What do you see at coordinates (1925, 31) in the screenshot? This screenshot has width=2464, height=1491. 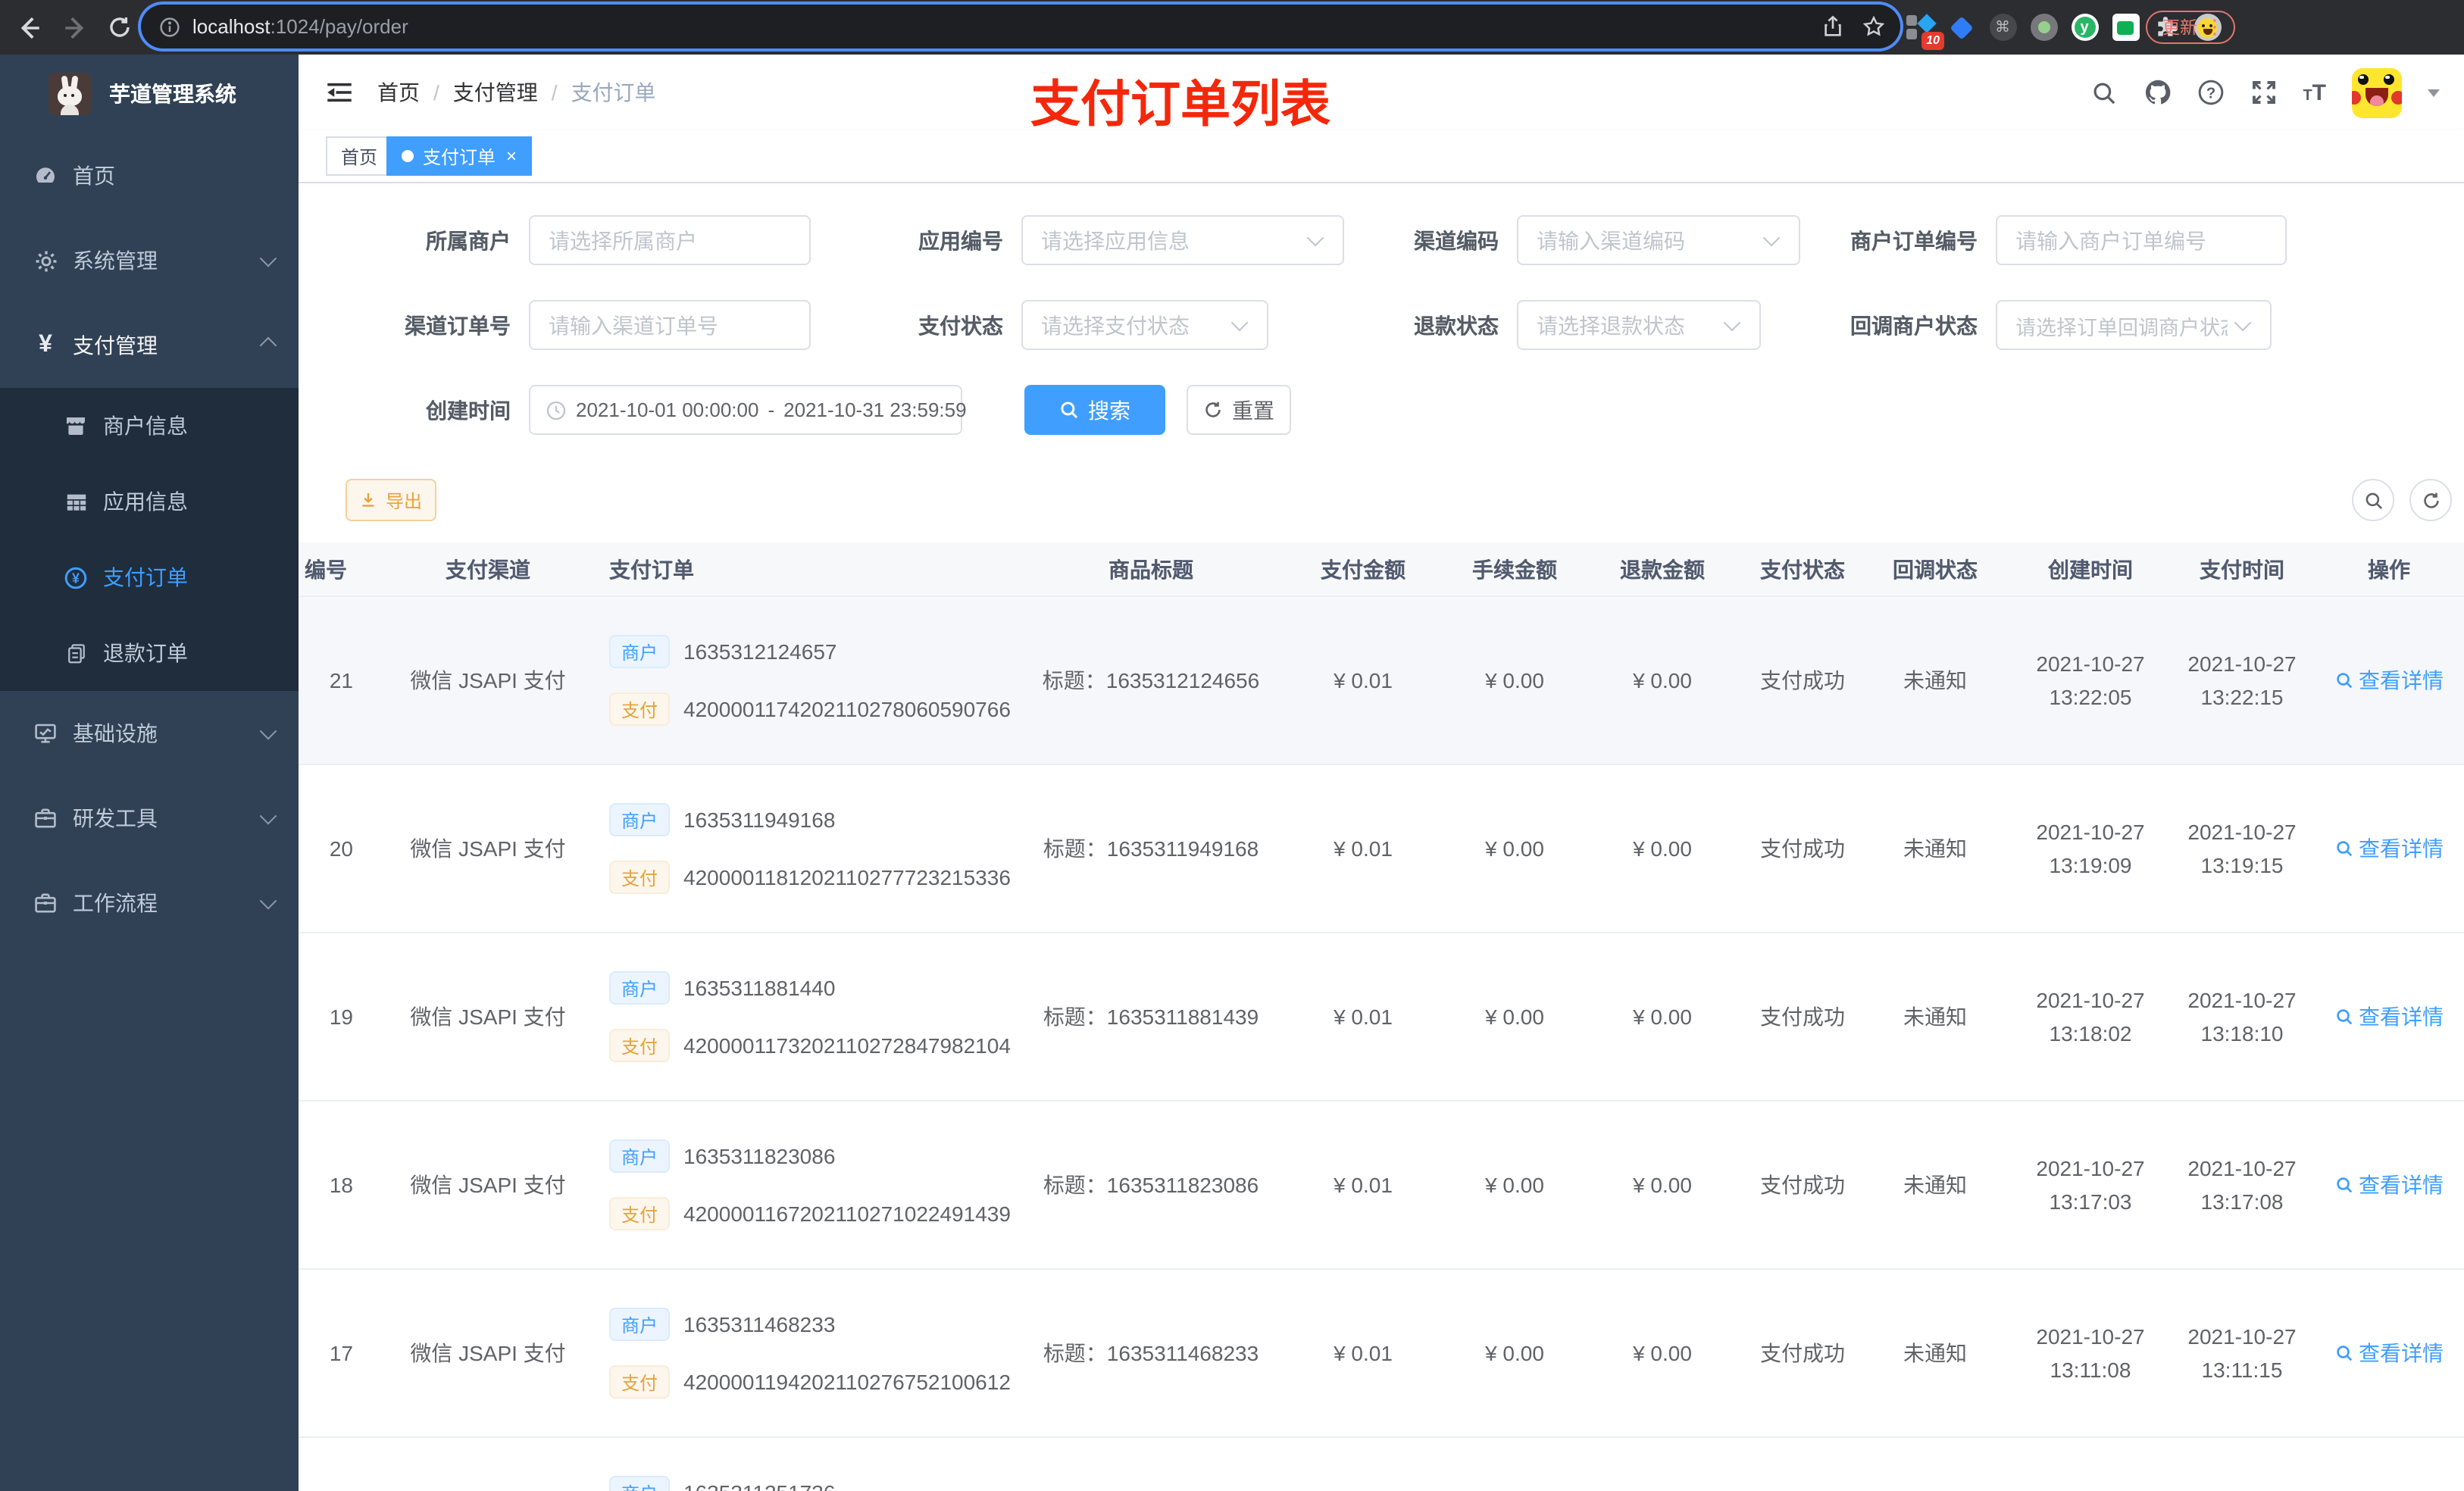 I see `extension-sketch-icon: 10` at bounding box center [1925, 31].